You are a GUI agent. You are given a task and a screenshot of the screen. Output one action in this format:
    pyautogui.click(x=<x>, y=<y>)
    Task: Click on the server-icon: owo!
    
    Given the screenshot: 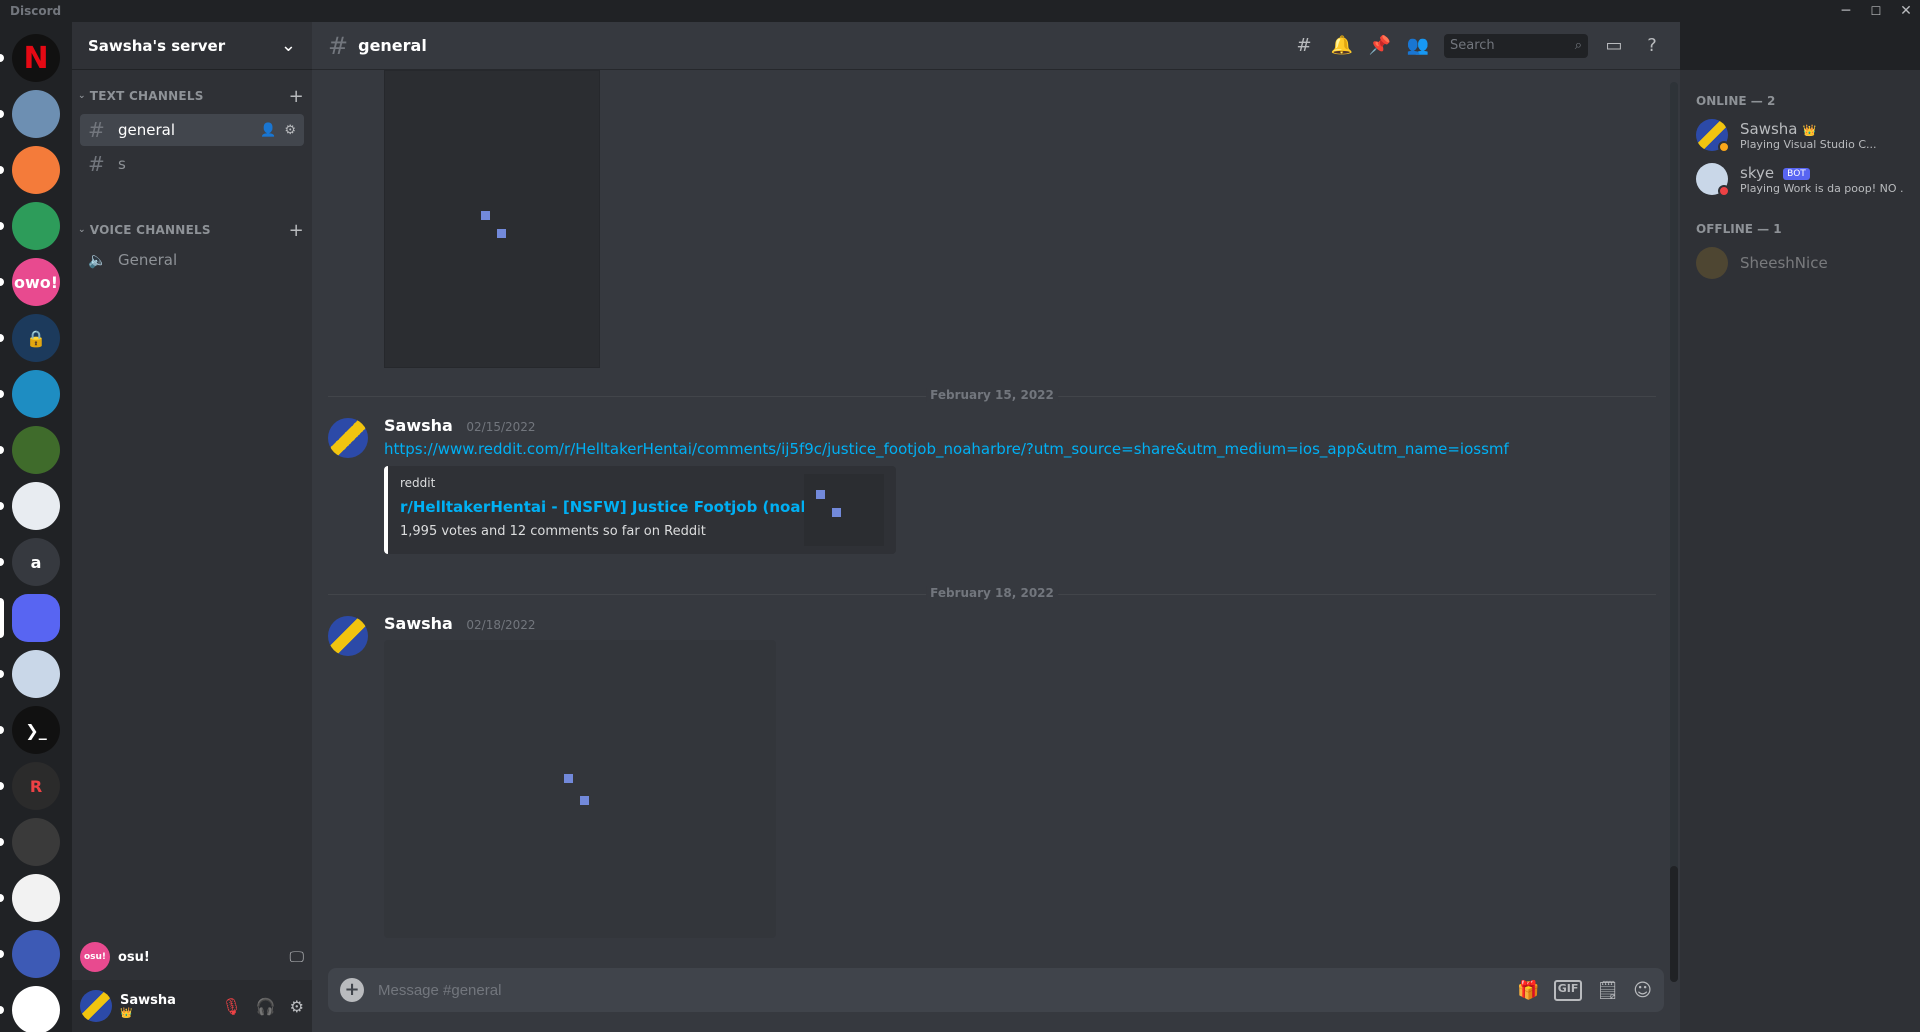 What is the action you would take?
    pyautogui.click(x=36, y=282)
    